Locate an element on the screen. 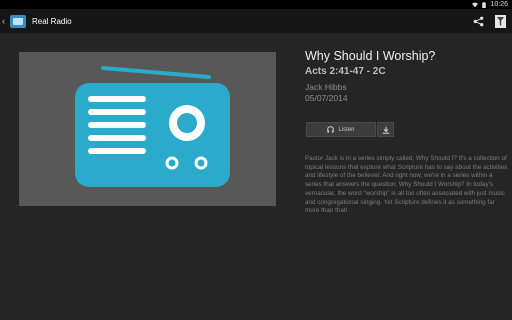 The width and height of the screenshot is (512, 320). listen-label: Listen is located at coordinates (346, 129).